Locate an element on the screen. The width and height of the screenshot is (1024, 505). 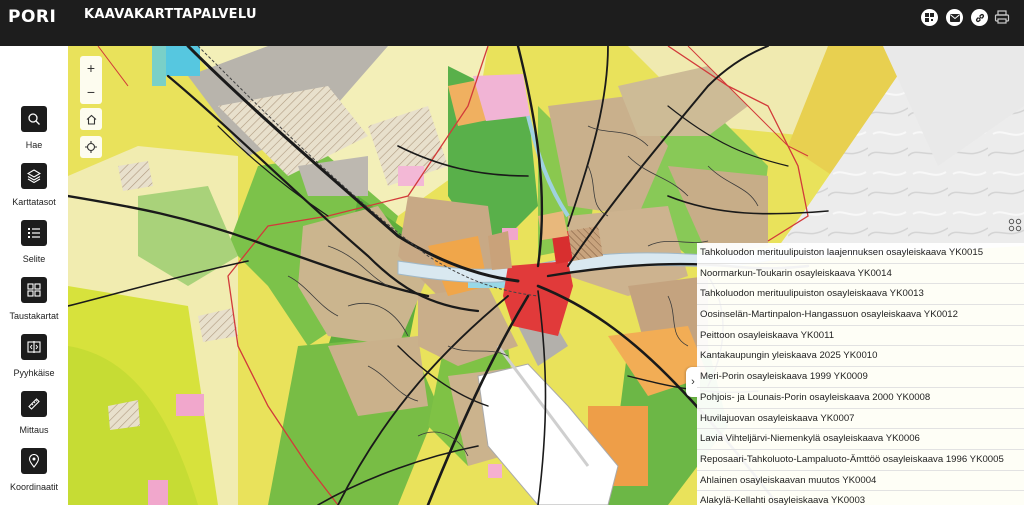
layer-list-toggle is located at coordinates (1015, 225).